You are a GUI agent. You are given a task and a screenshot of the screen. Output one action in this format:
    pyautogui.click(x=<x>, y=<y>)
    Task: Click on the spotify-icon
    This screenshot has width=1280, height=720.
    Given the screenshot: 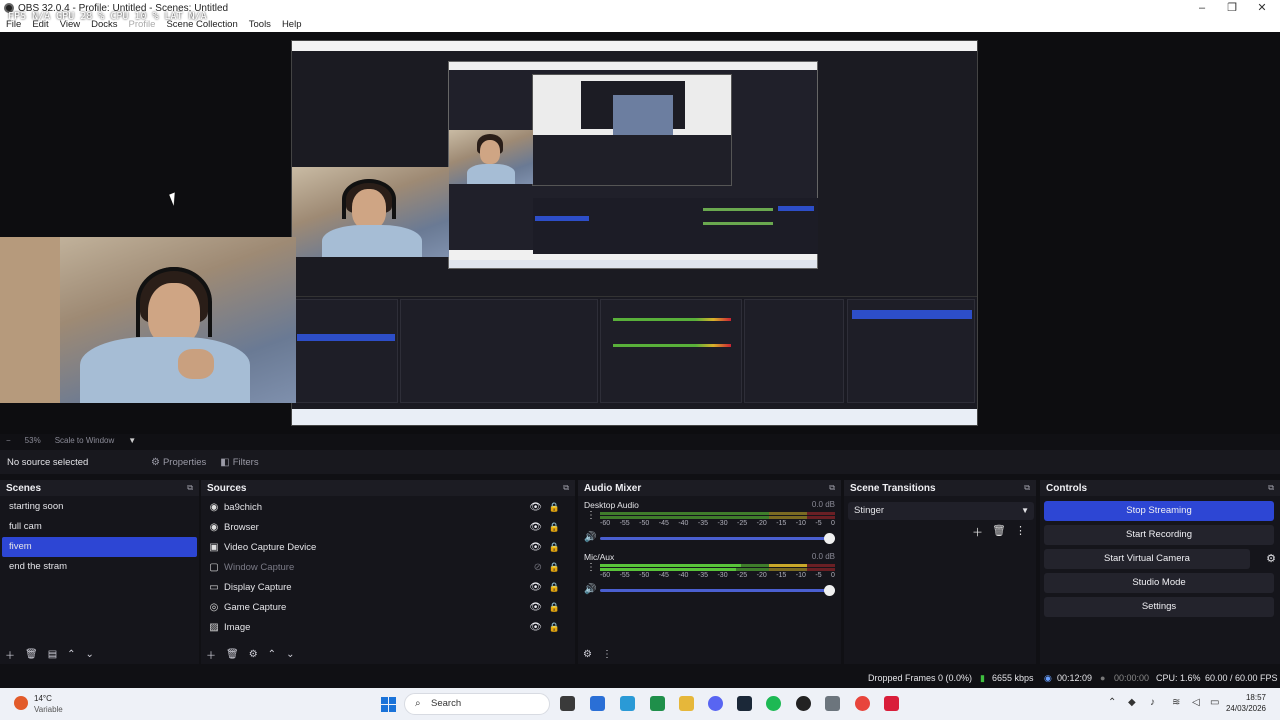 What is the action you would take?
    pyautogui.click(x=773, y=703)
    